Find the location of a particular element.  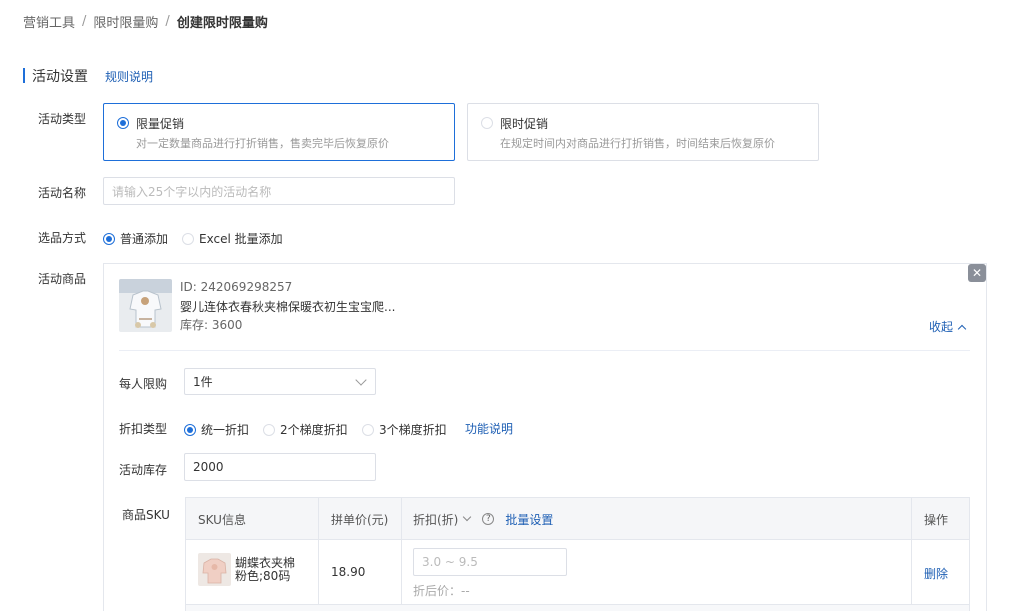

select-value: 1件 is located at coordinates (203, 382).